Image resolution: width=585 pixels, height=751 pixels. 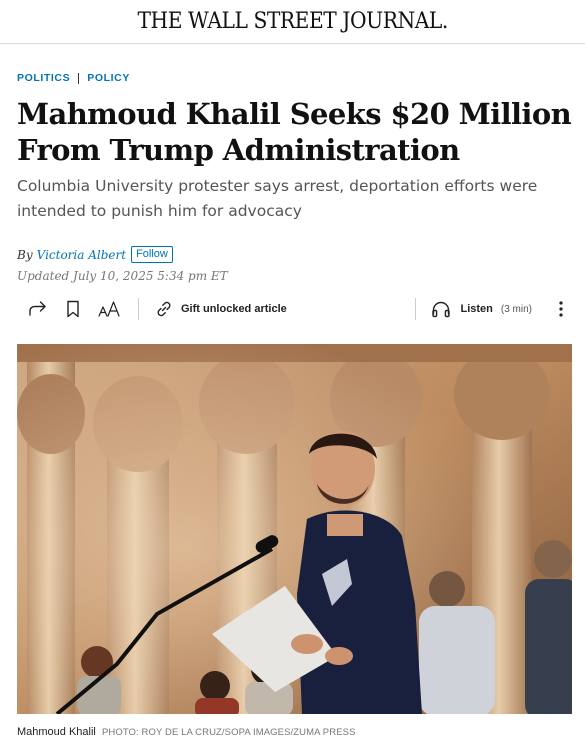 I want to click on text-size-icon, so click(x=110, y=309).